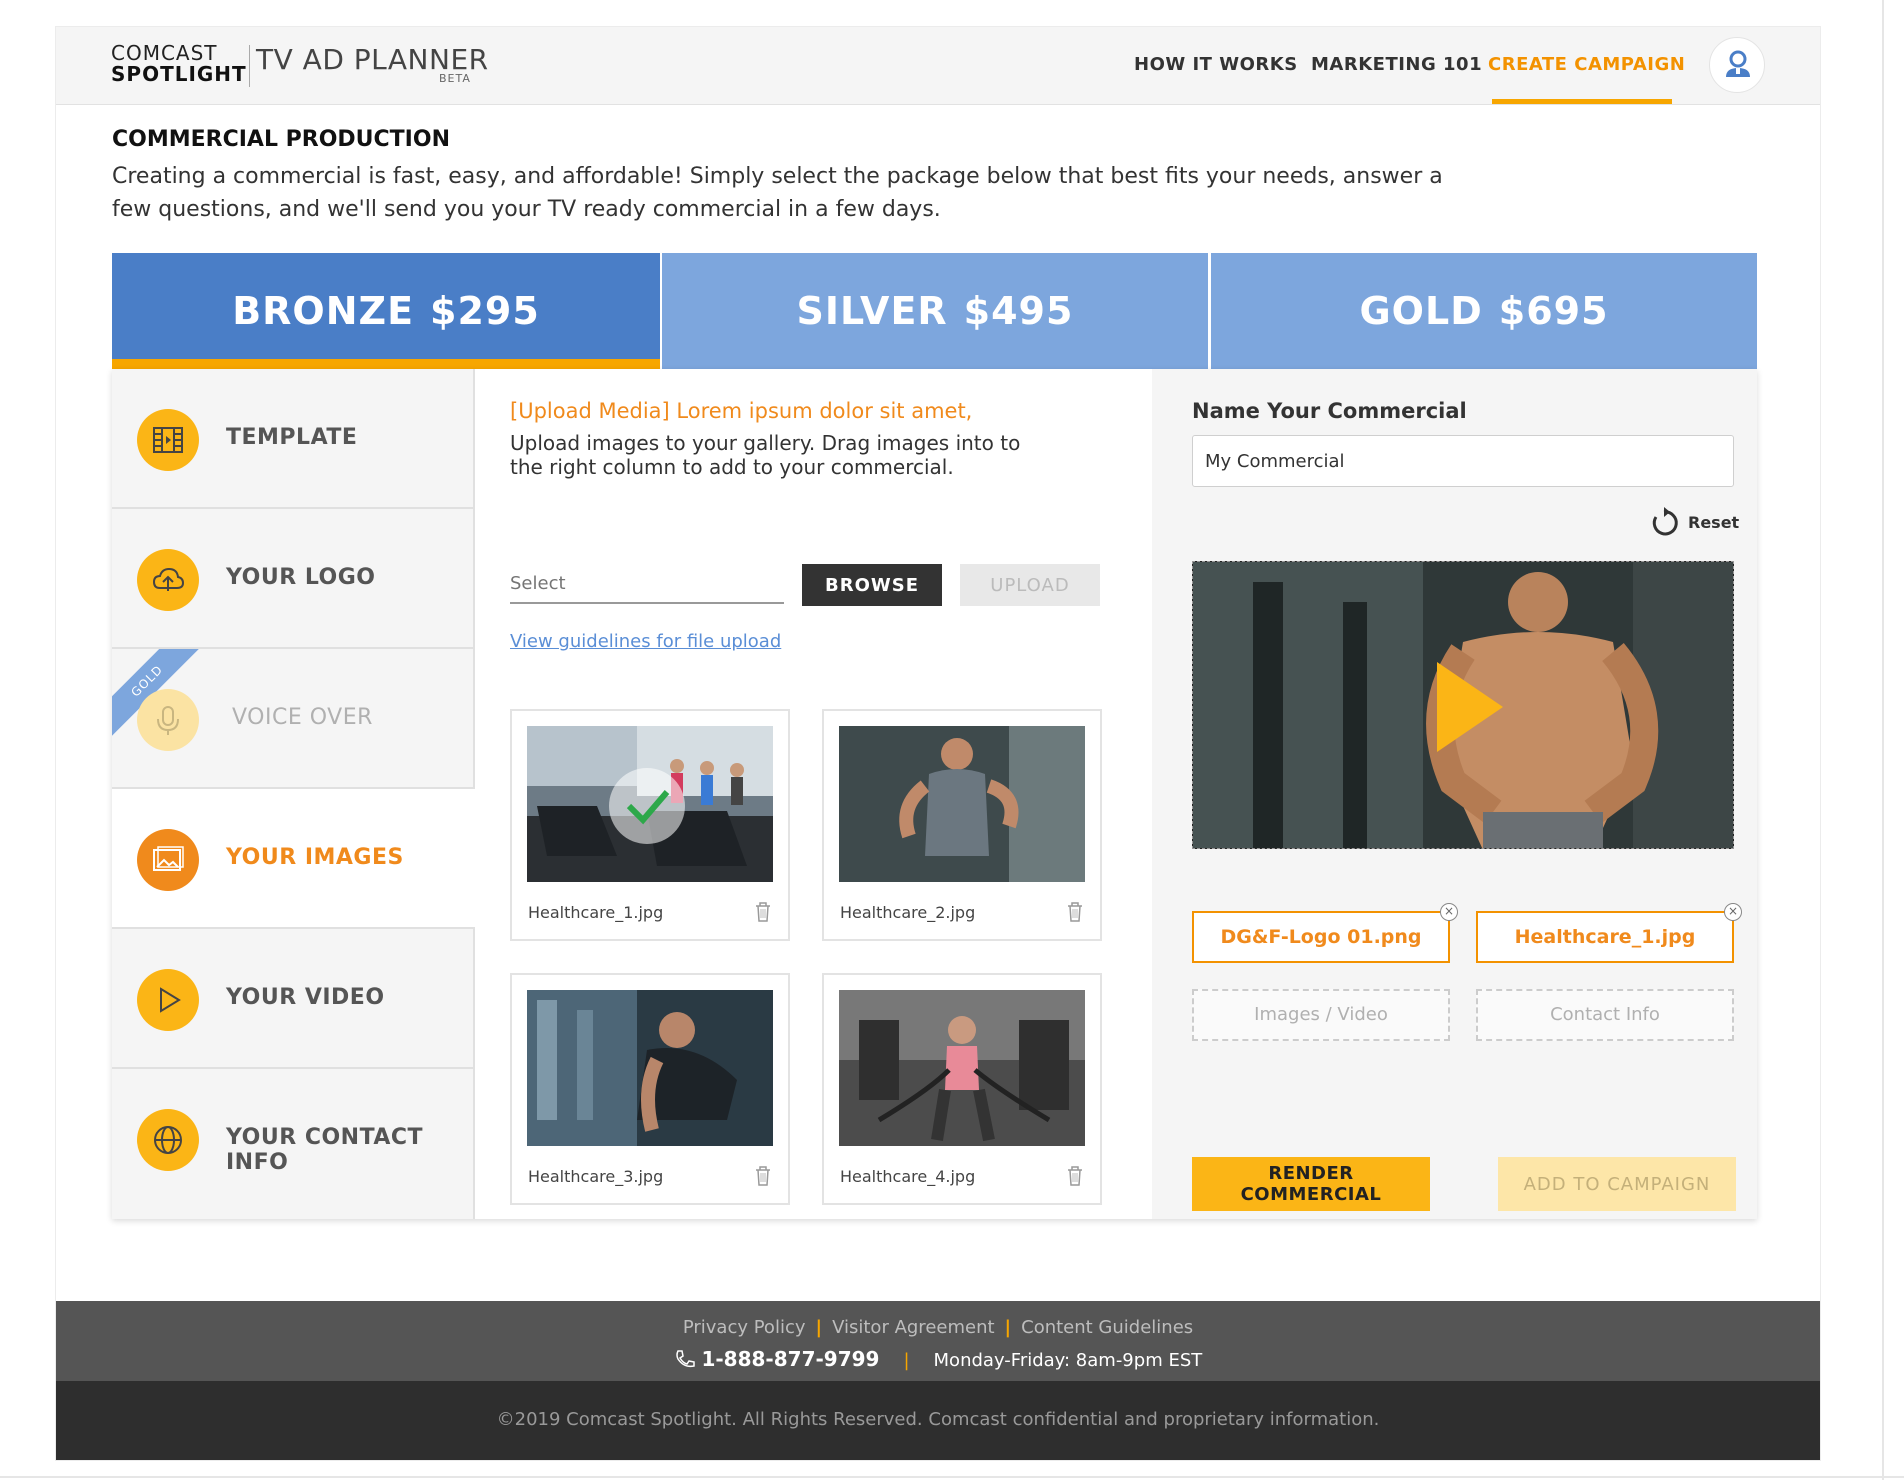 The height and width of the screenshot is (1480, 1904). Describe the element at coordinates (325, 1150) in the screenshot. I see `step-contact-label: YOUR CONTACT INFO` at that location.